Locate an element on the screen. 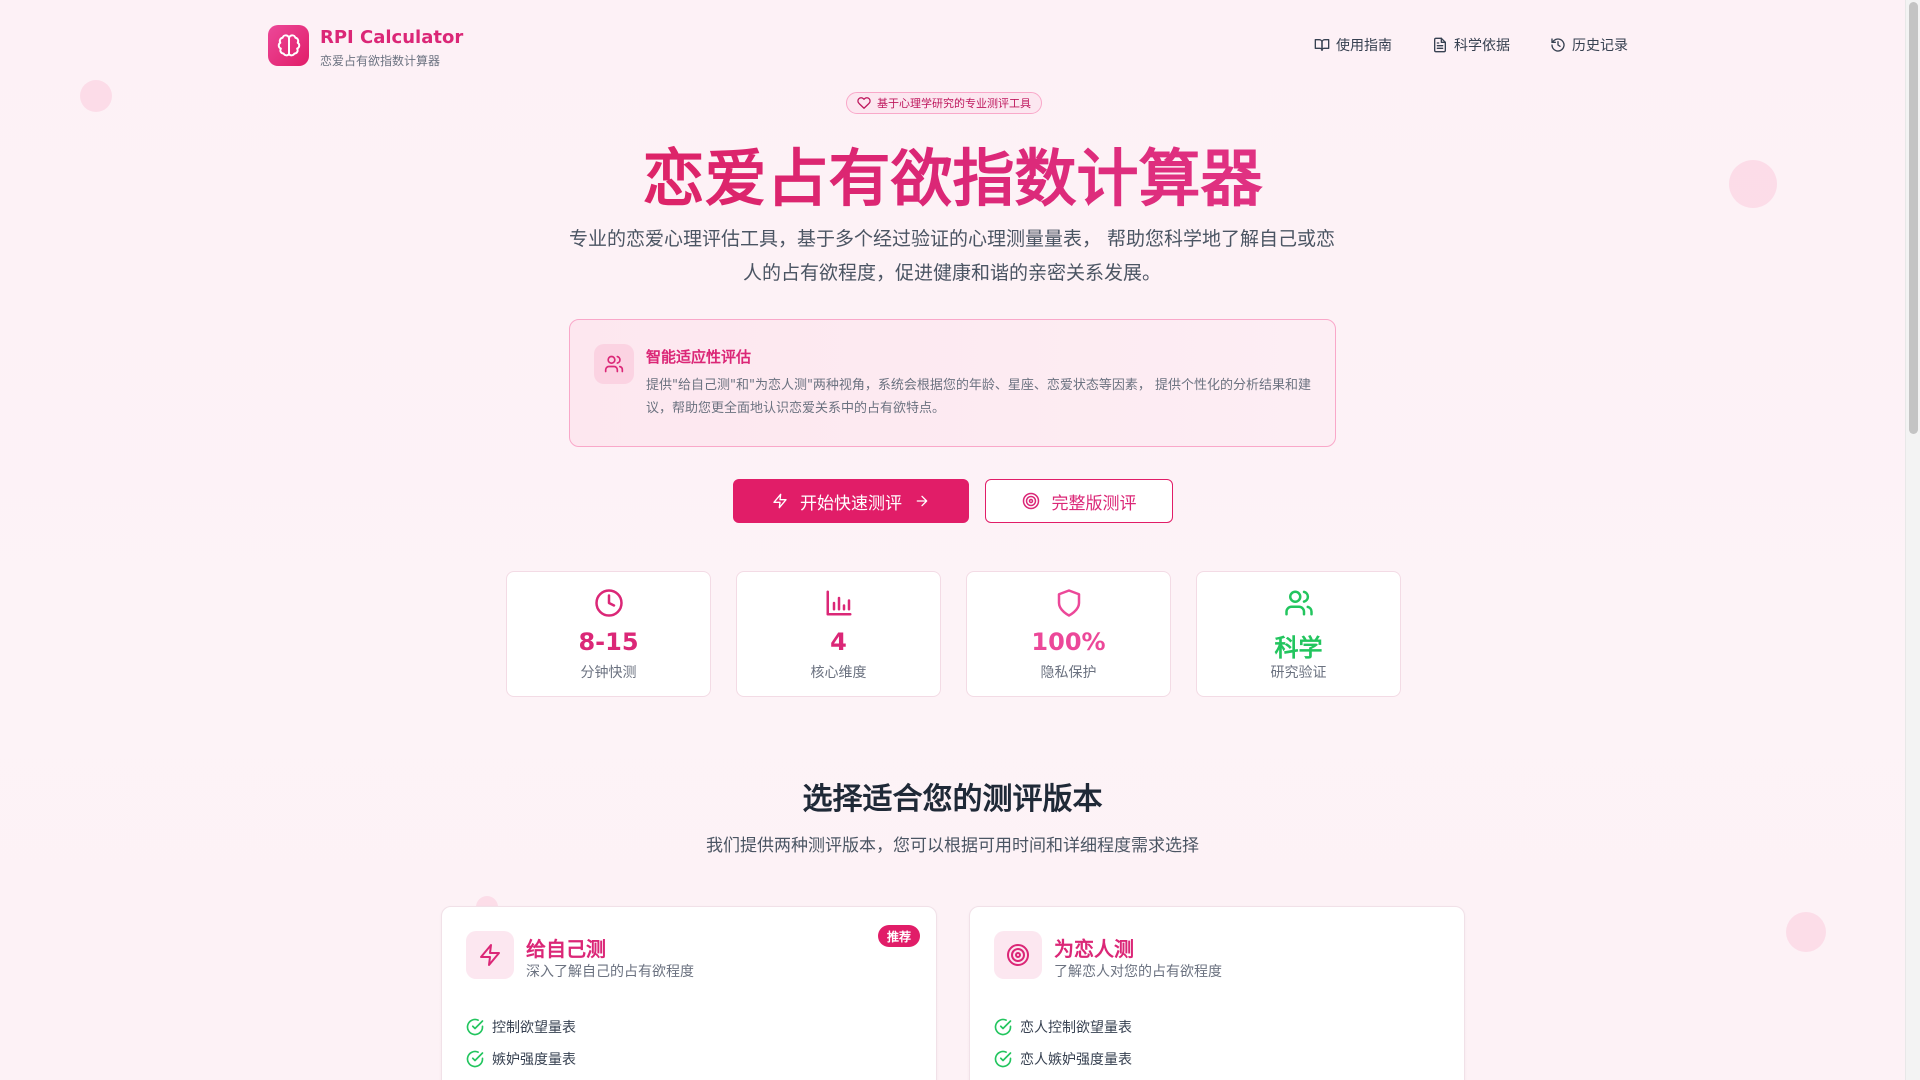  nav-science-label: 科学依据 is located at coordinates (1482, 46).